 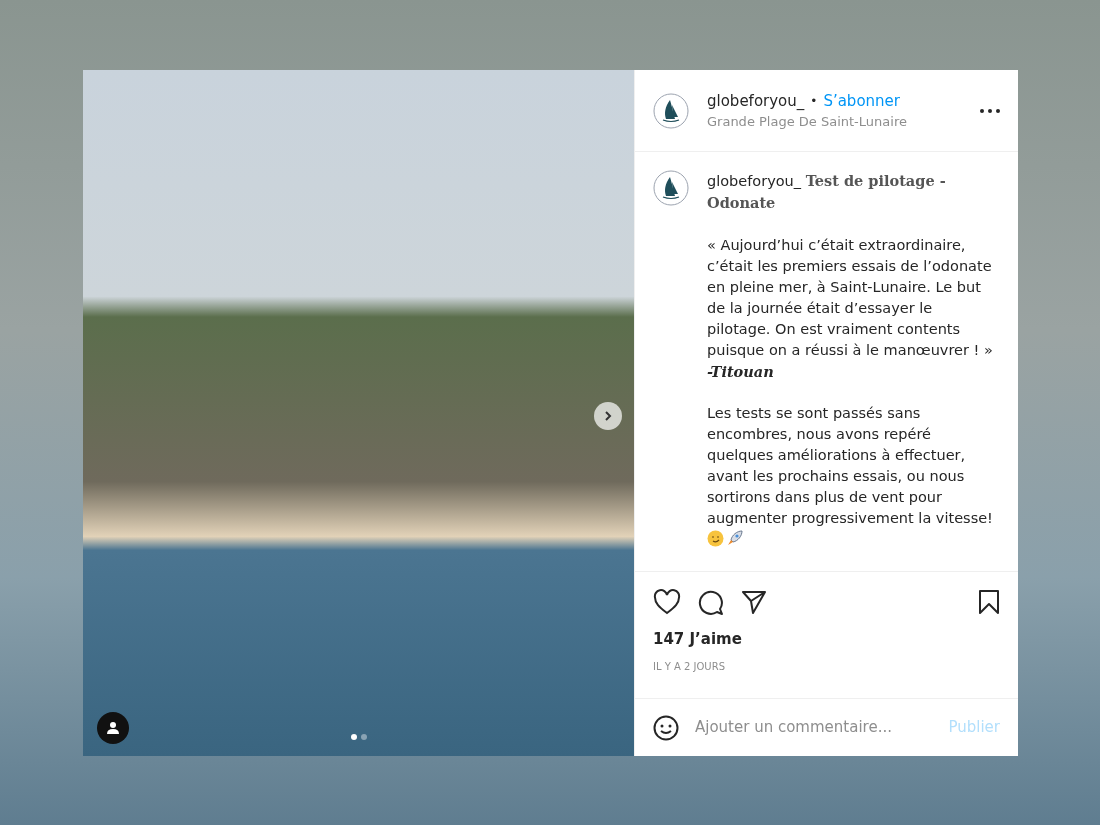 I want to click on follow-link: S’abonner, so click(x=861, y=100).